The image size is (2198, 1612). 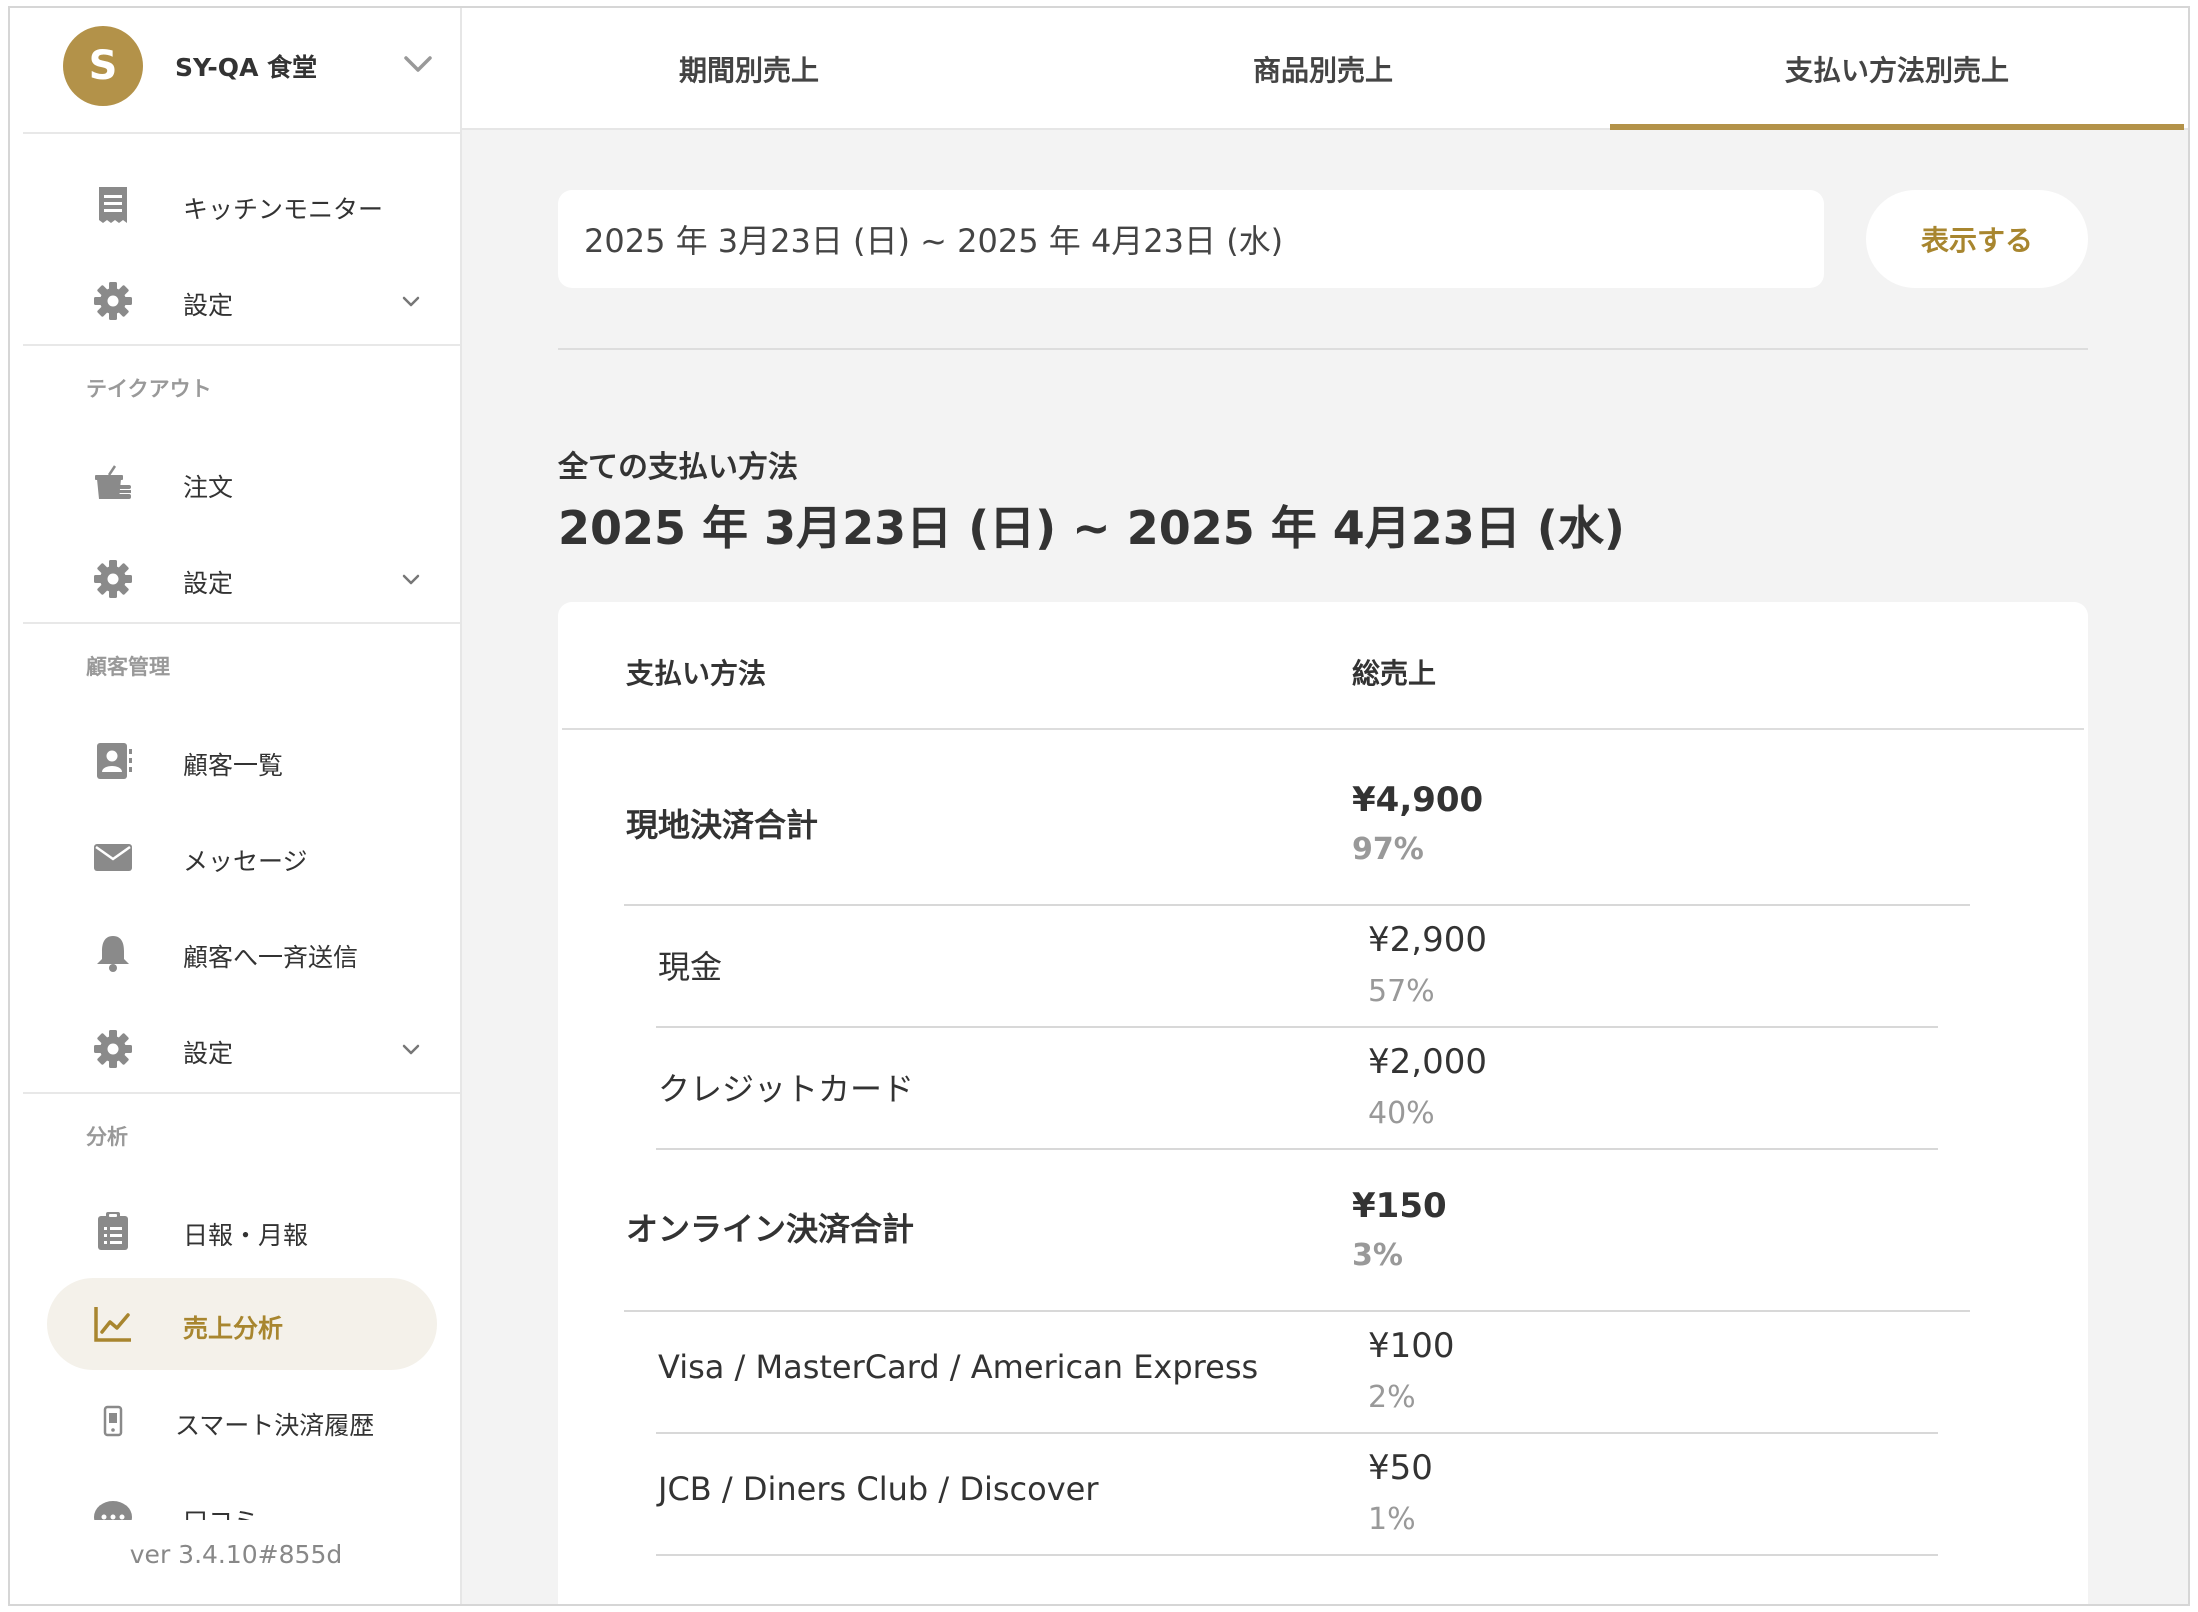 What do you see at coordinates (113, 1510) in the screenshot?
I see `chat-icon` at bounding box center [113, 1510].